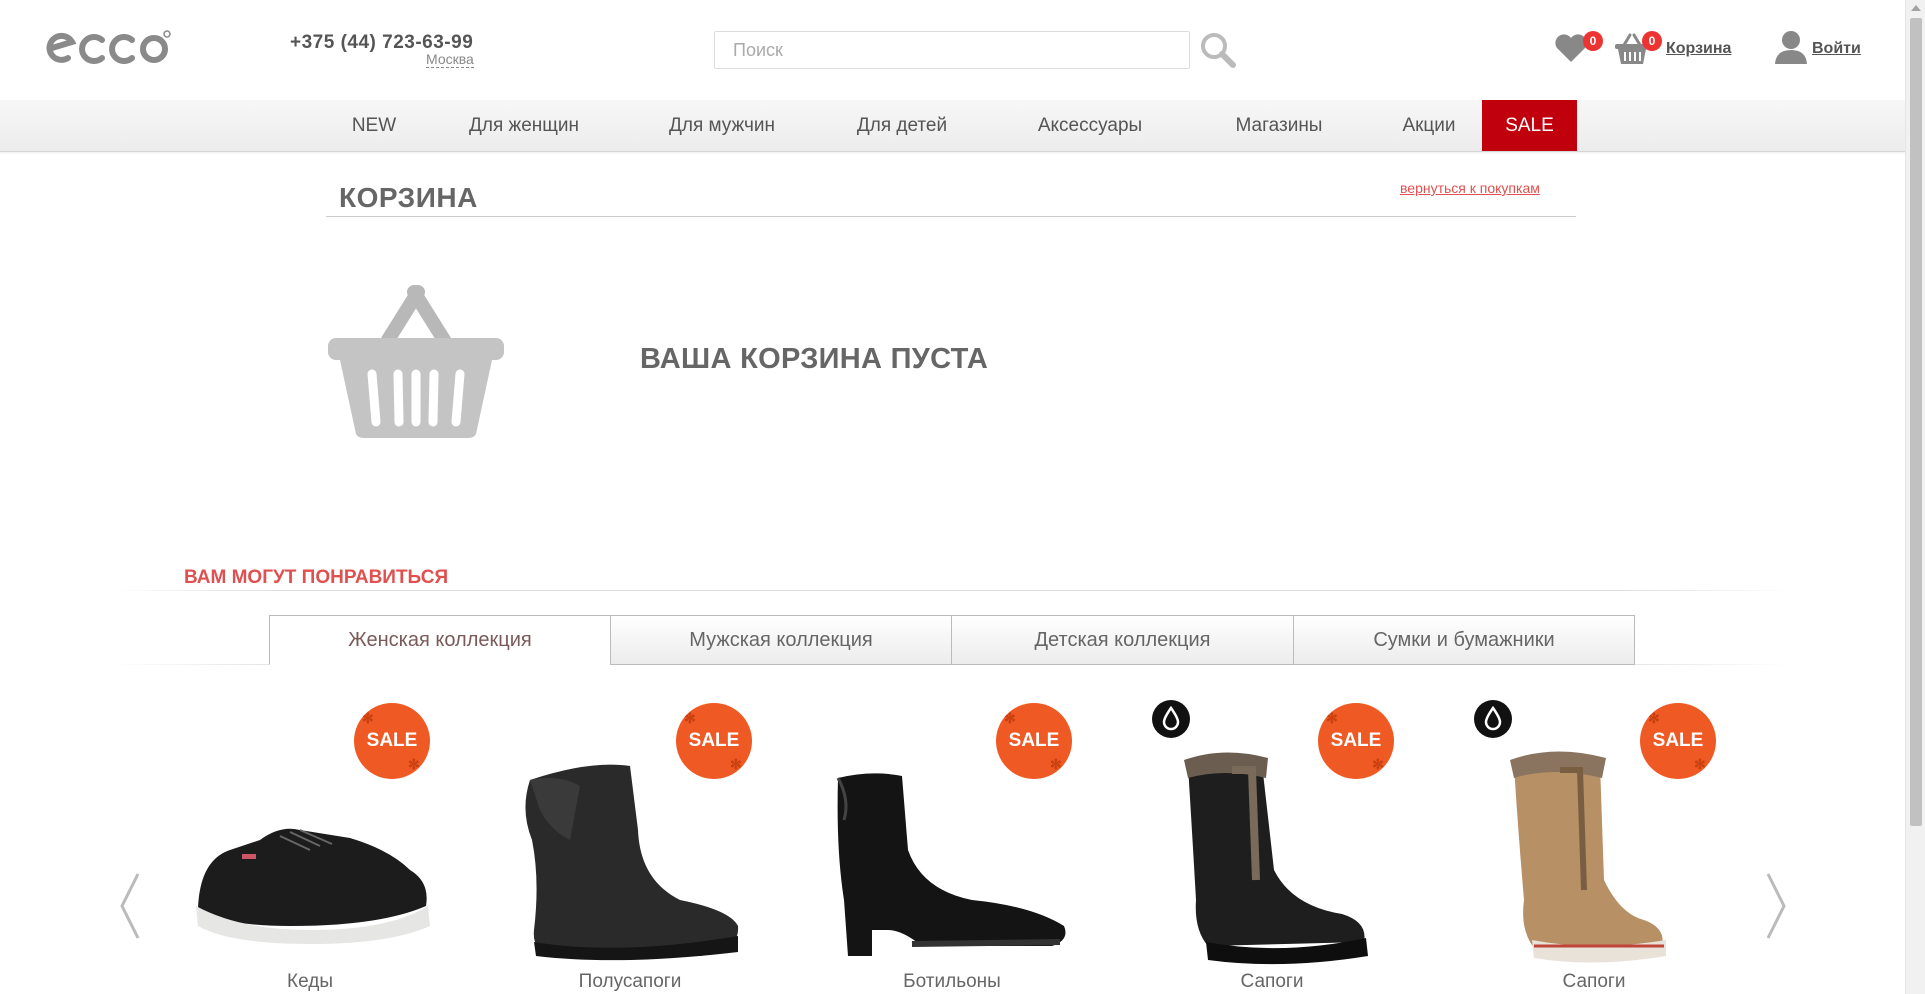  I want to click on scroll-up-arrow-icon, so click(1916, 8).